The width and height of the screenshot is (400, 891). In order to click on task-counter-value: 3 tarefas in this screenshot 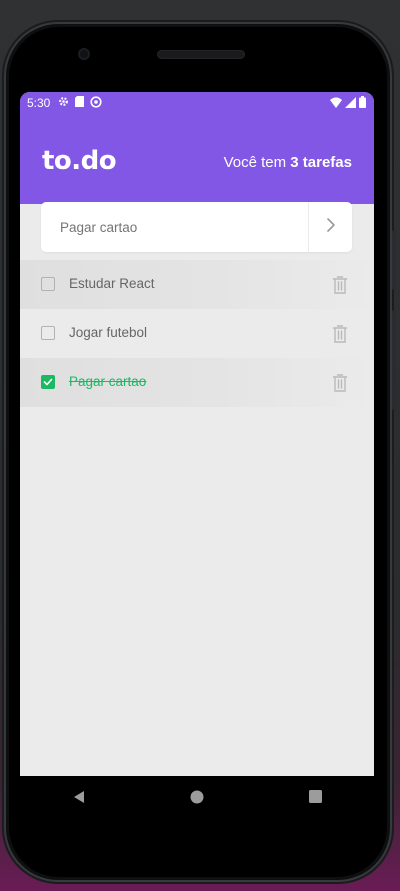, I will do `click(321, 162)`.